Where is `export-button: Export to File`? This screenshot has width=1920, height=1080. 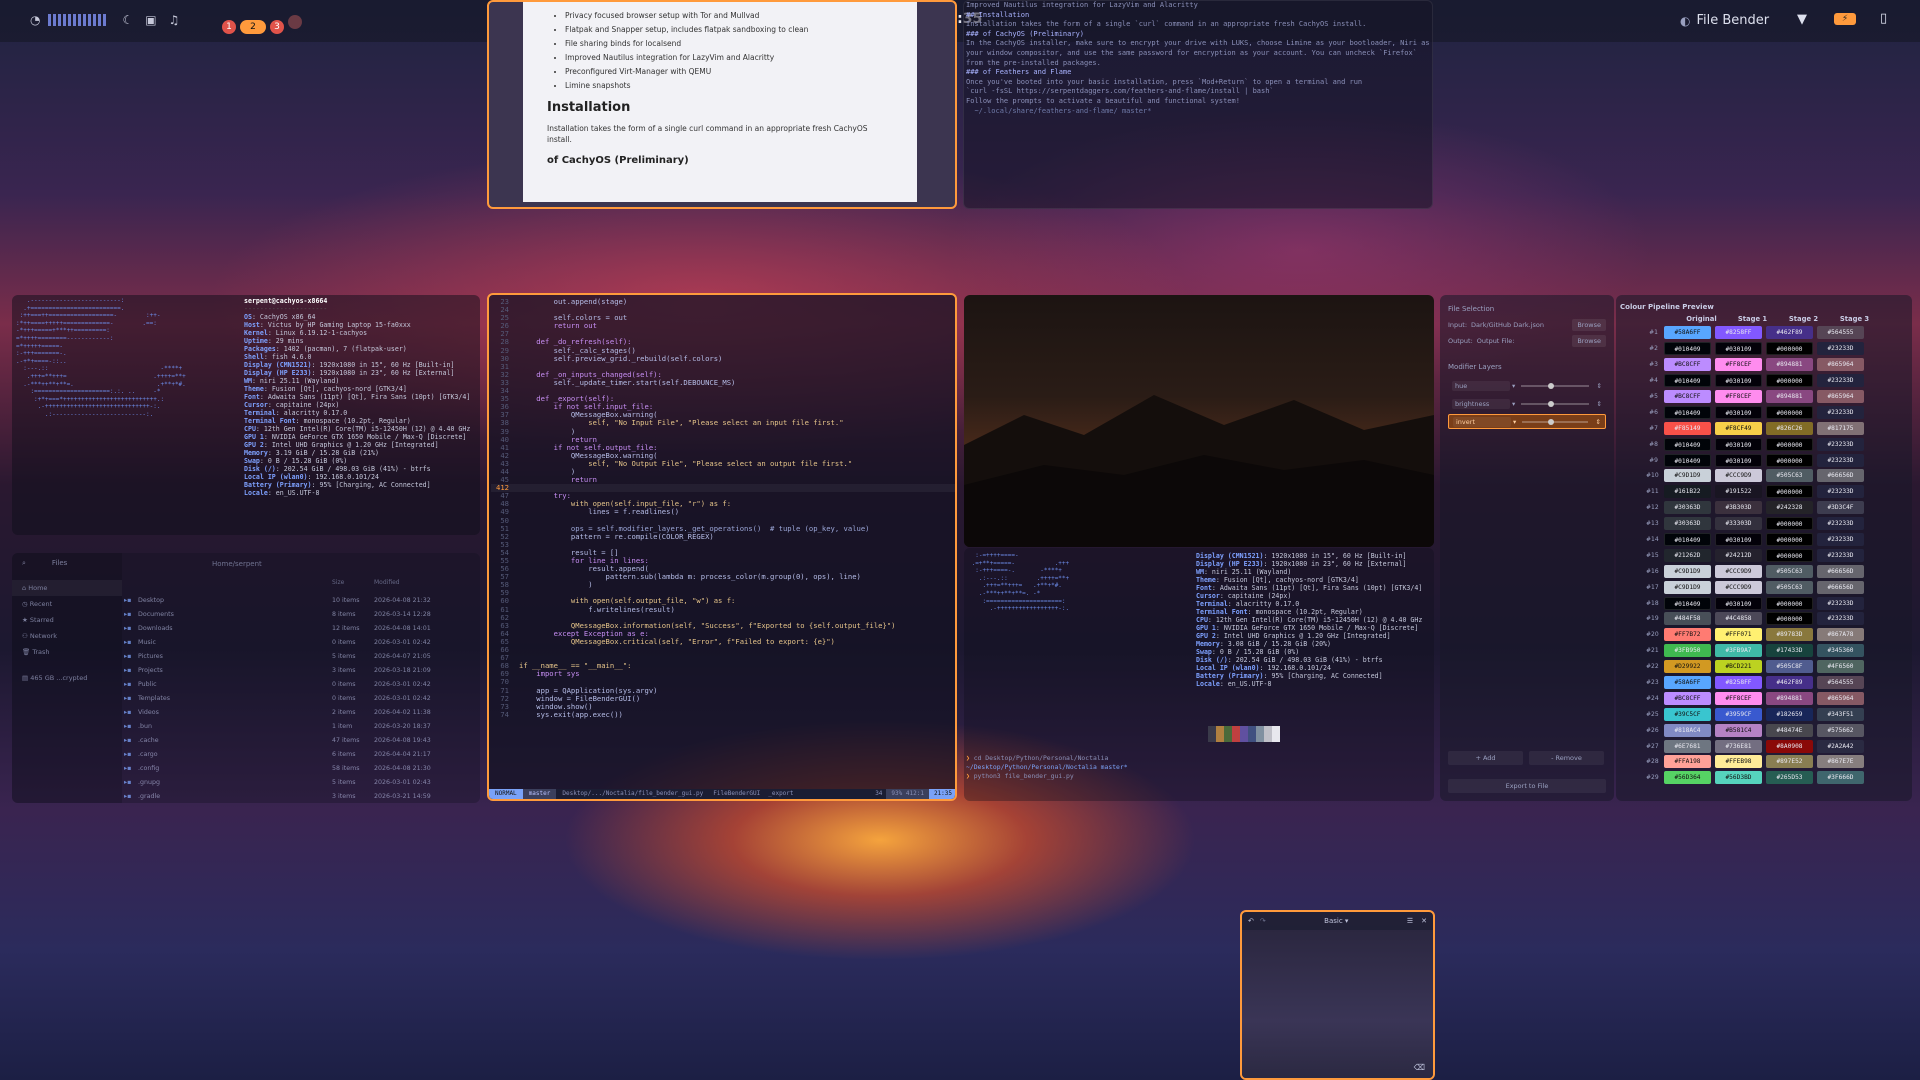 export-button: Export to File is located at coordinates (1527, 786).